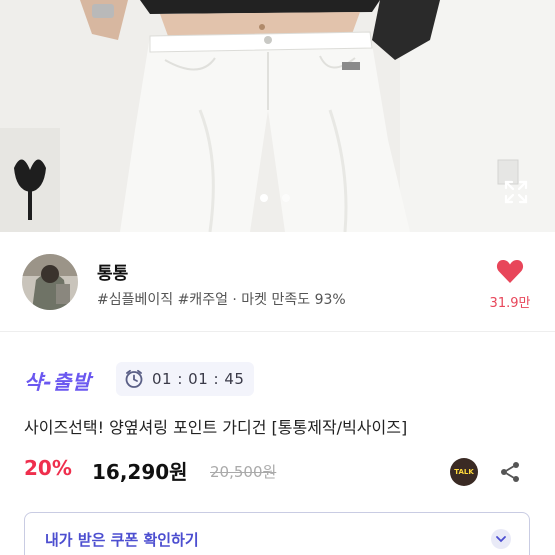 This screenshot has height=555, width=555. What do you see at coordinates (516, 192) in the screenshot?
I see `expand-icon` at bounding box center [516, 192].